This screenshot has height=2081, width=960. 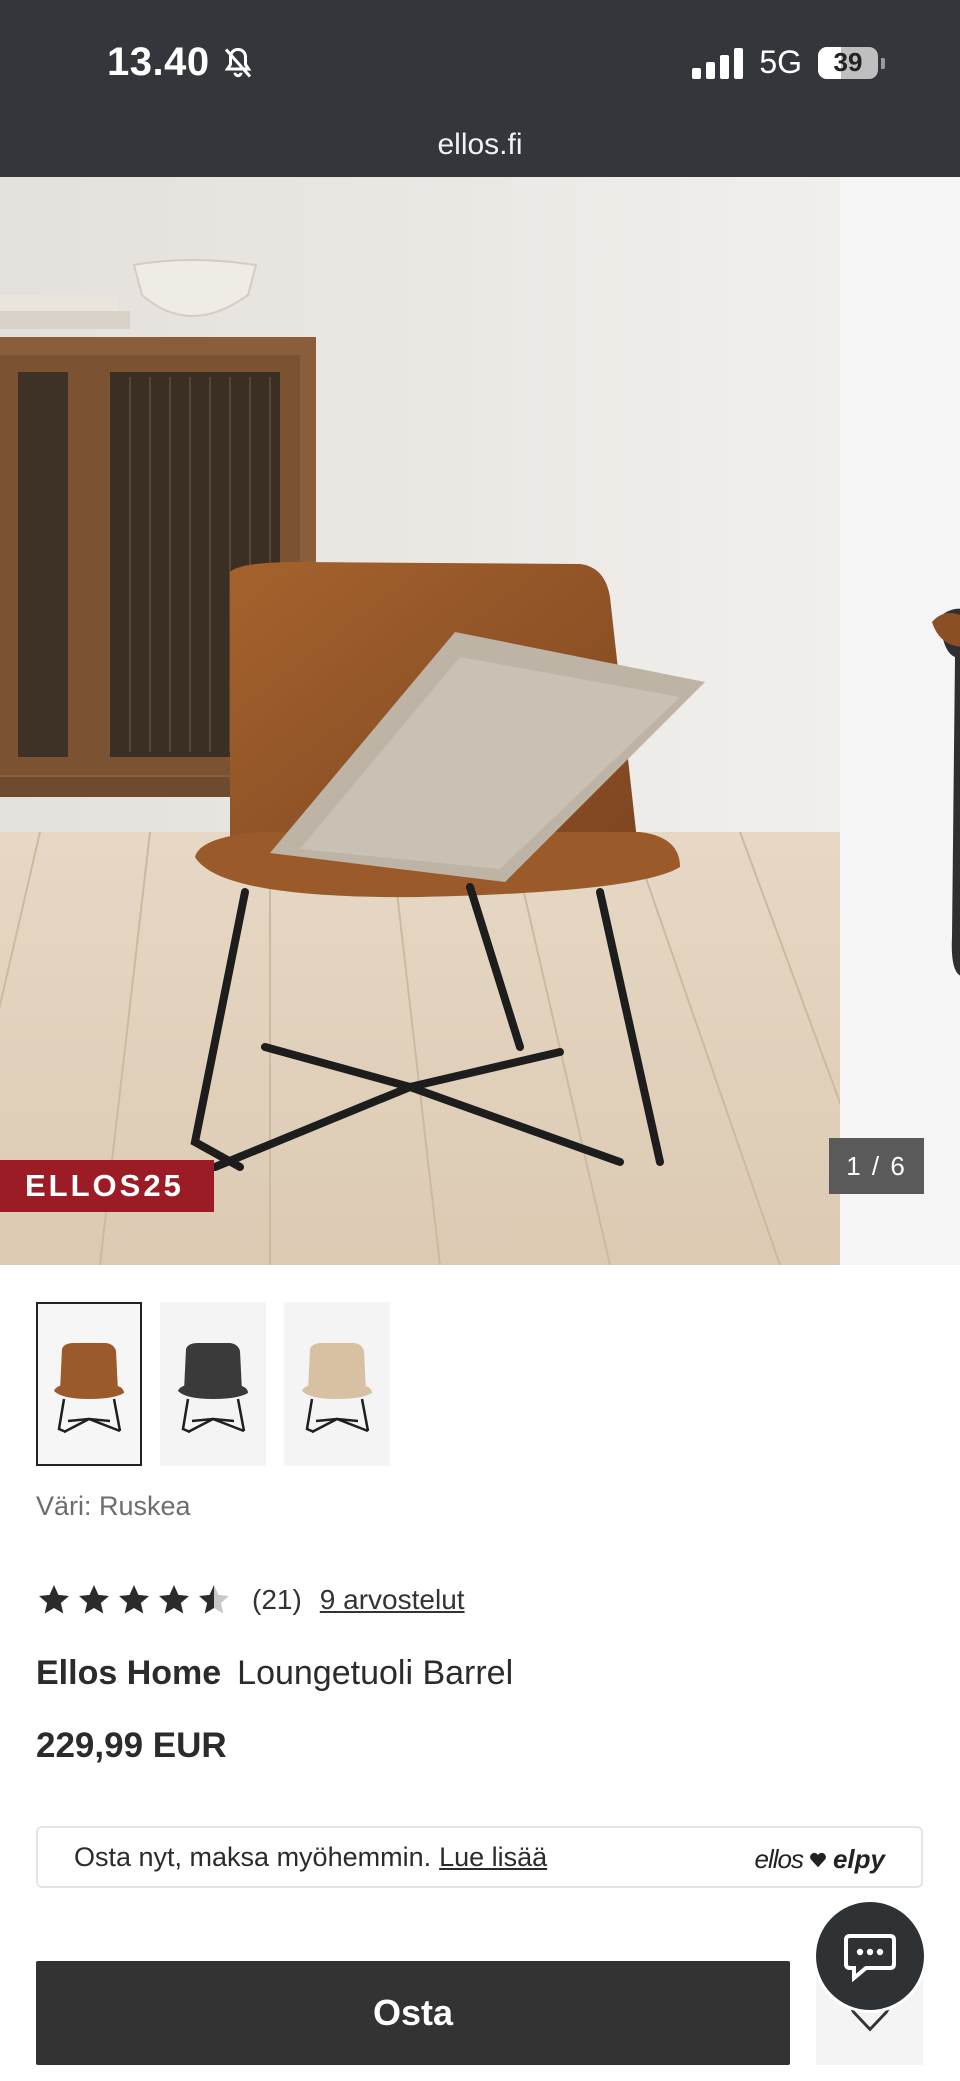 I want to click on network-type: 5G, so click(x=780, y=62).